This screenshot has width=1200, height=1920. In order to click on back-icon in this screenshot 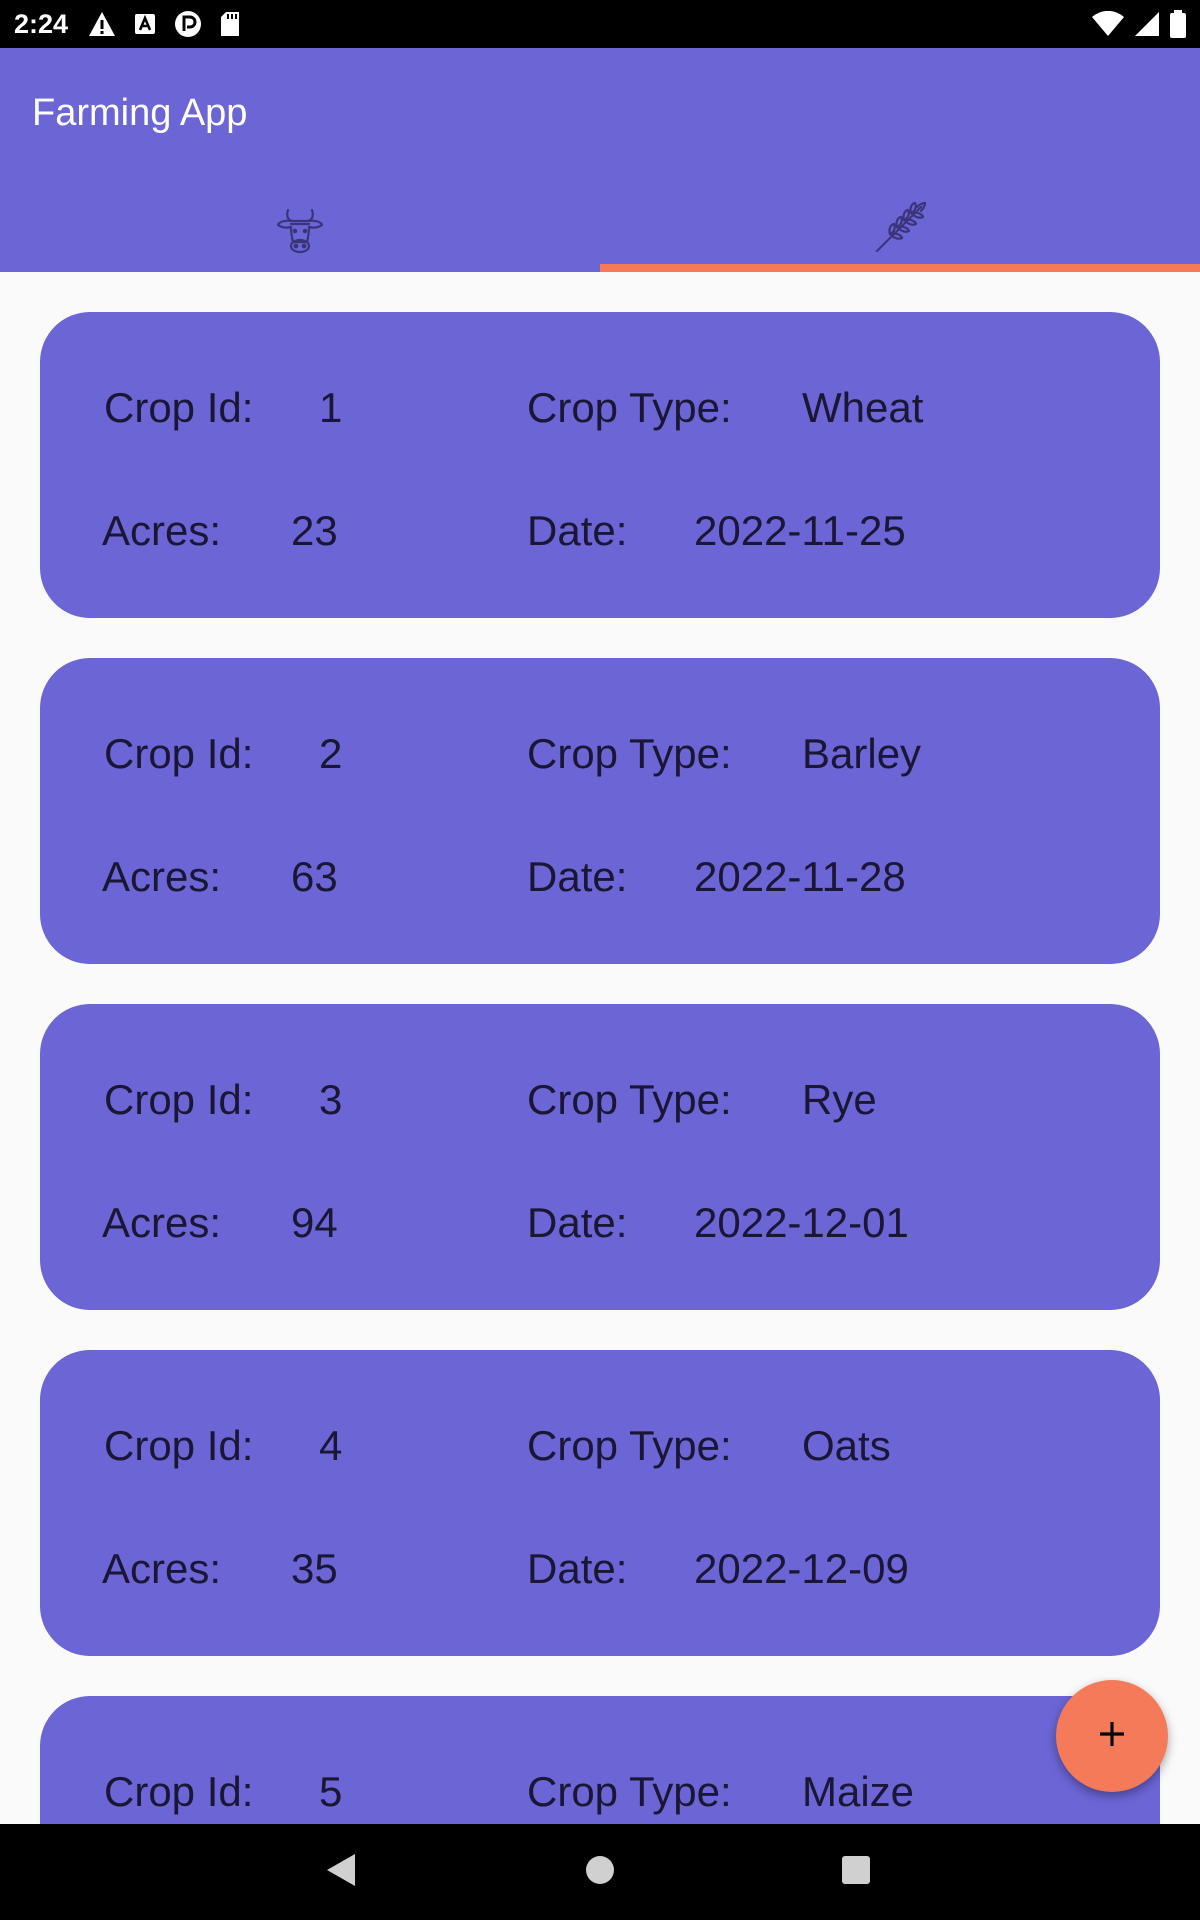, I will do `click(342, 1872)`.